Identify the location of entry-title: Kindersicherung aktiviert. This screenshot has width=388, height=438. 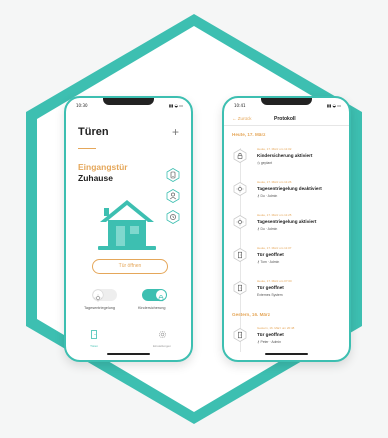
(285, 155).